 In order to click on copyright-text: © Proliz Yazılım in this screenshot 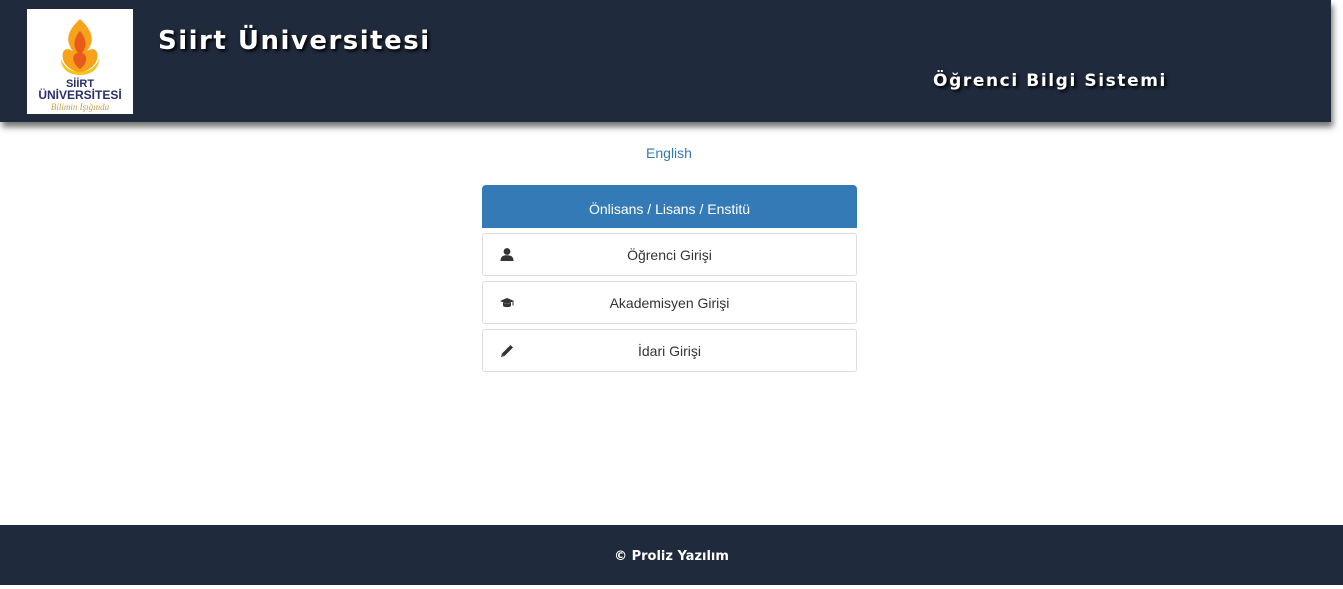, I will do `click(671, 556)`.